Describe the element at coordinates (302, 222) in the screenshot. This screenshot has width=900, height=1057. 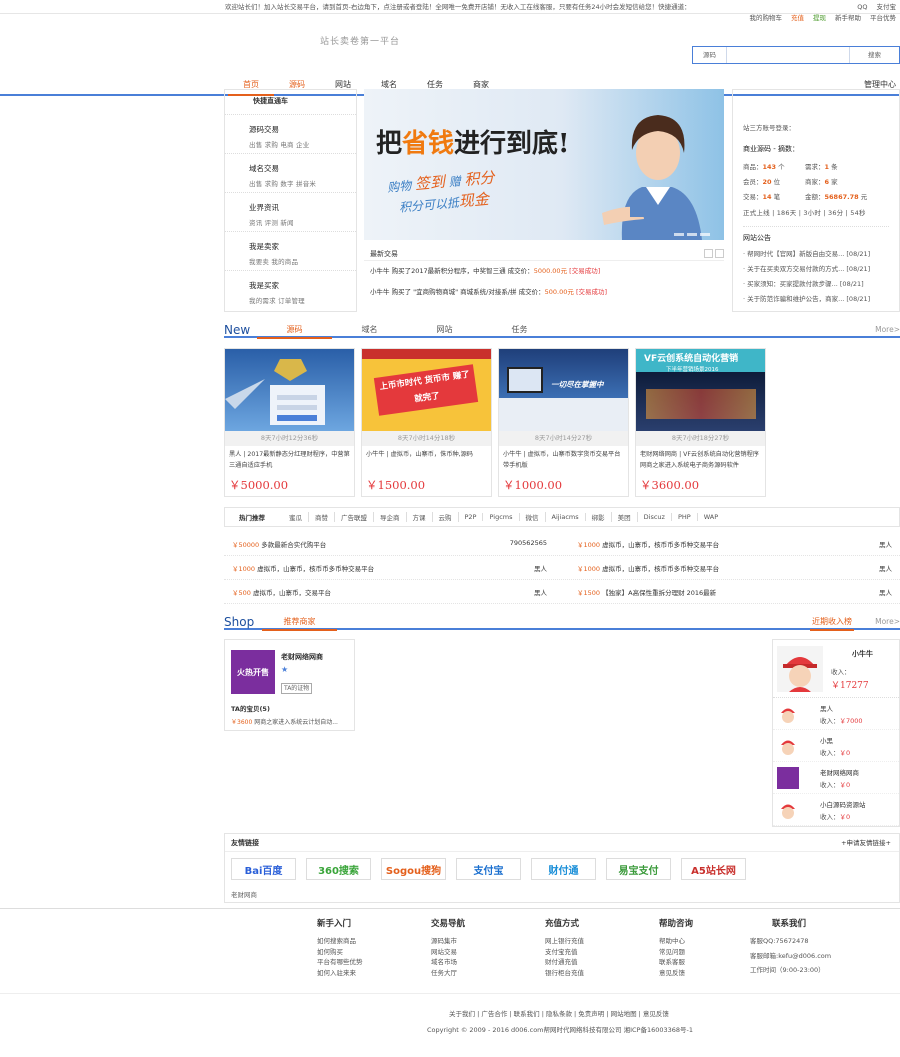
I see `category-subs: 资讯 评测 新闻` at that location.